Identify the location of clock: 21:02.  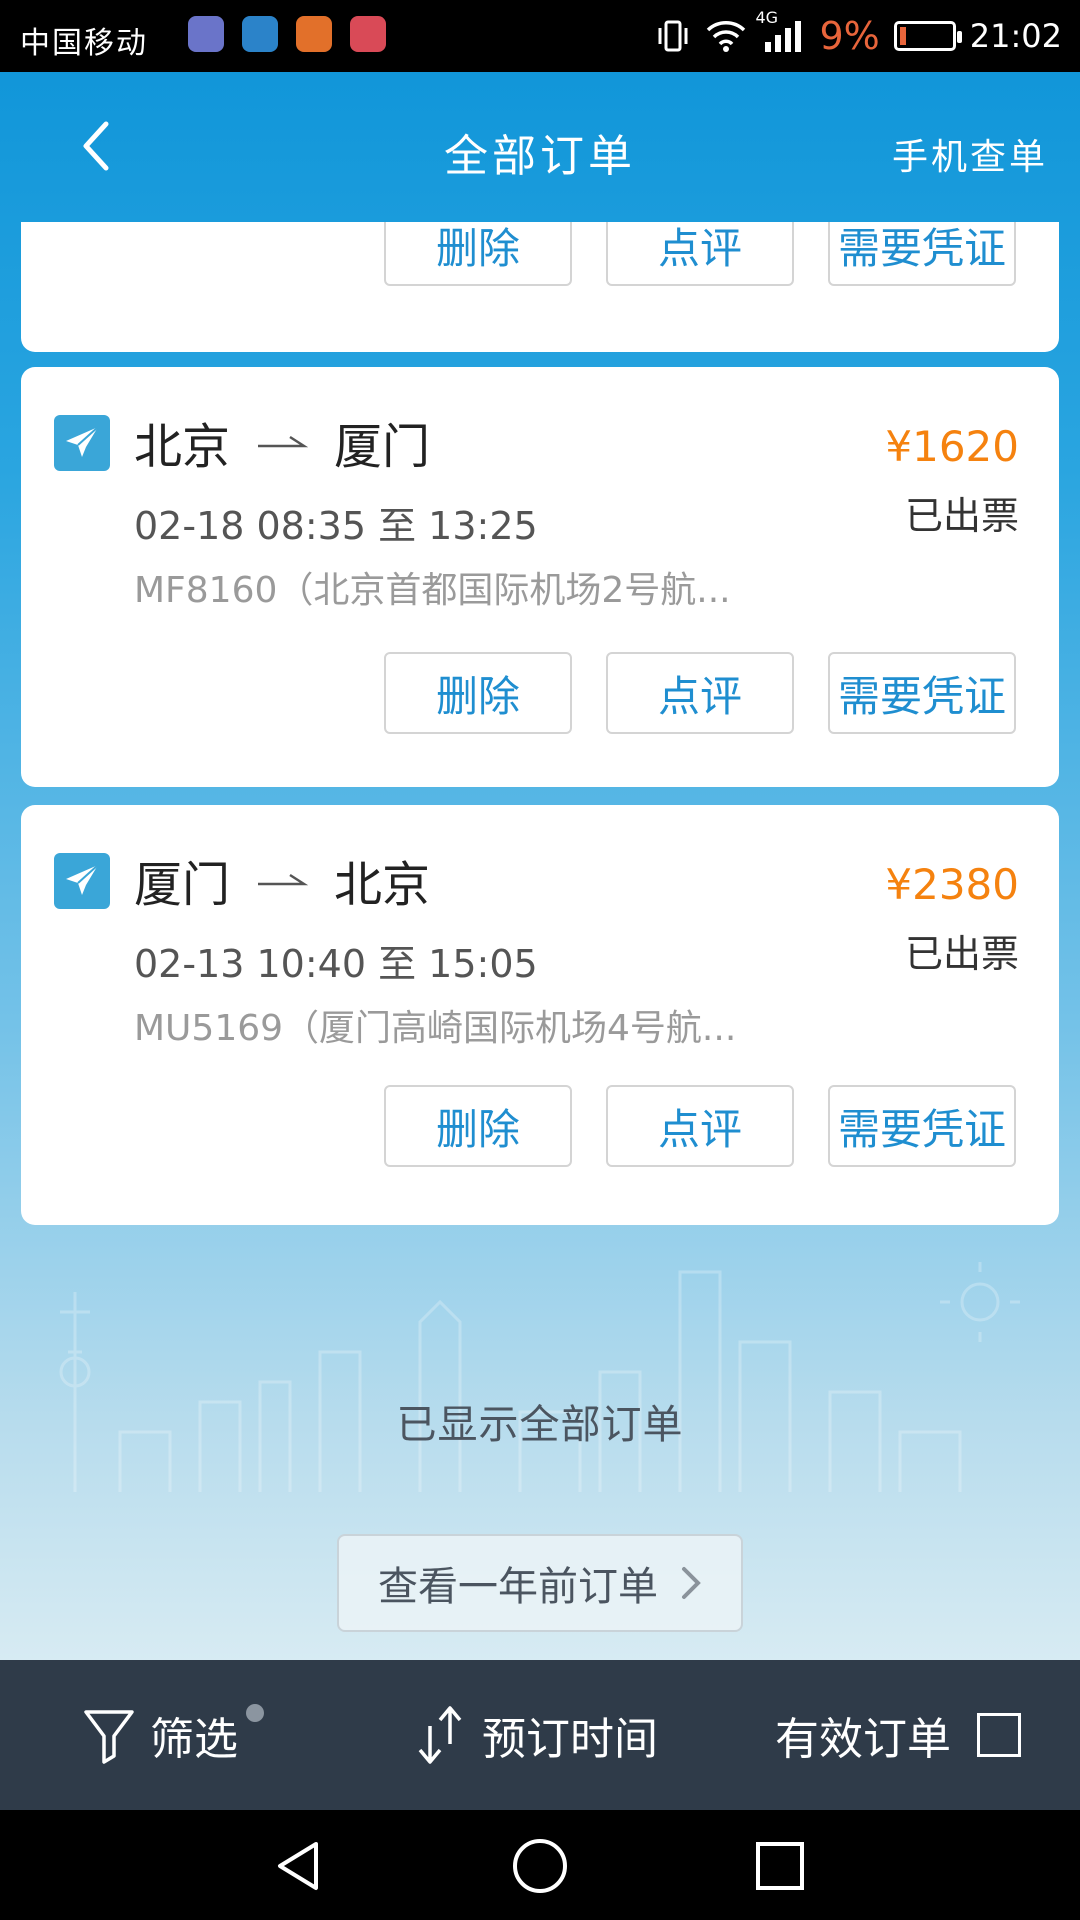
(1015, 36).